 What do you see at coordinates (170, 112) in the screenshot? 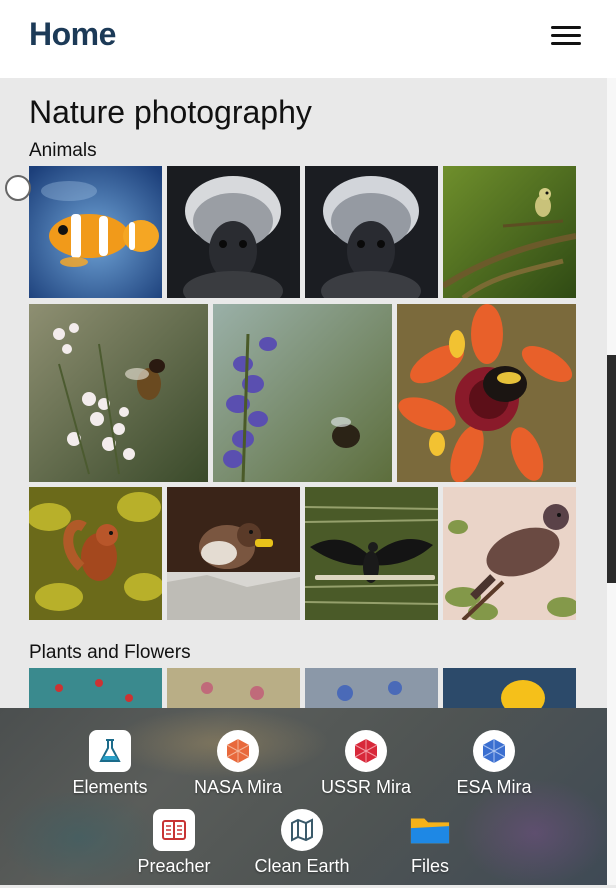
I see `gallery-heading: Nature photography` at bounding box center [170, 112].